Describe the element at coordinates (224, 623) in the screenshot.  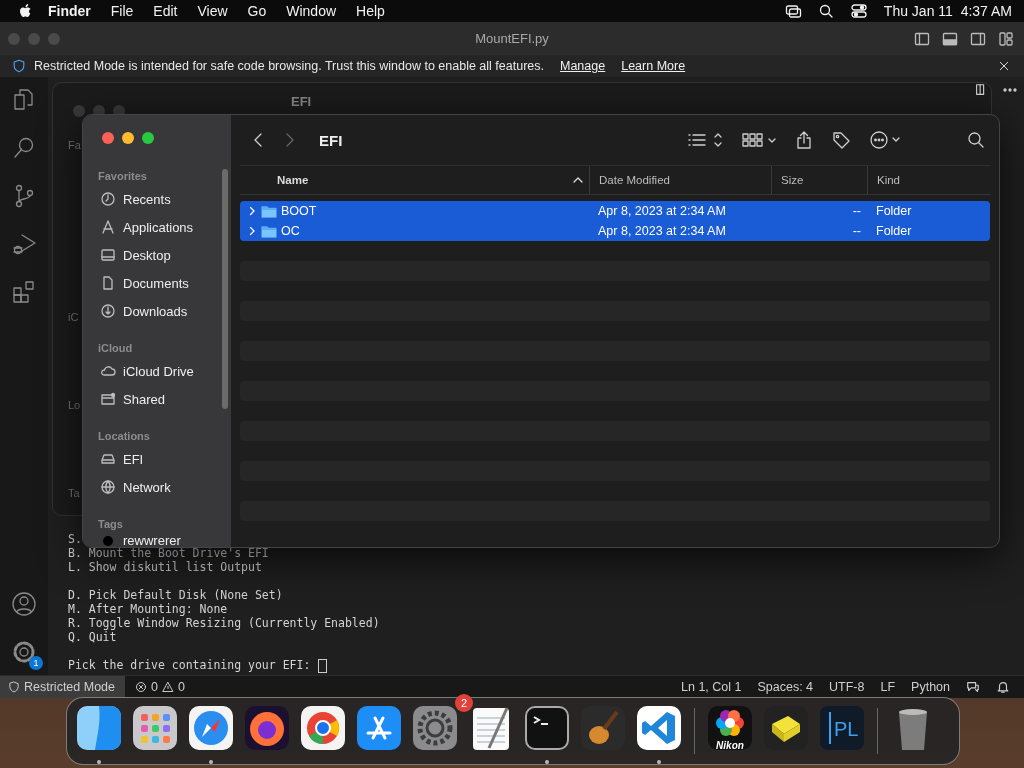
I see `terminal-line: R. Toggle Window Resizing (Currently Enabled)` at that location.